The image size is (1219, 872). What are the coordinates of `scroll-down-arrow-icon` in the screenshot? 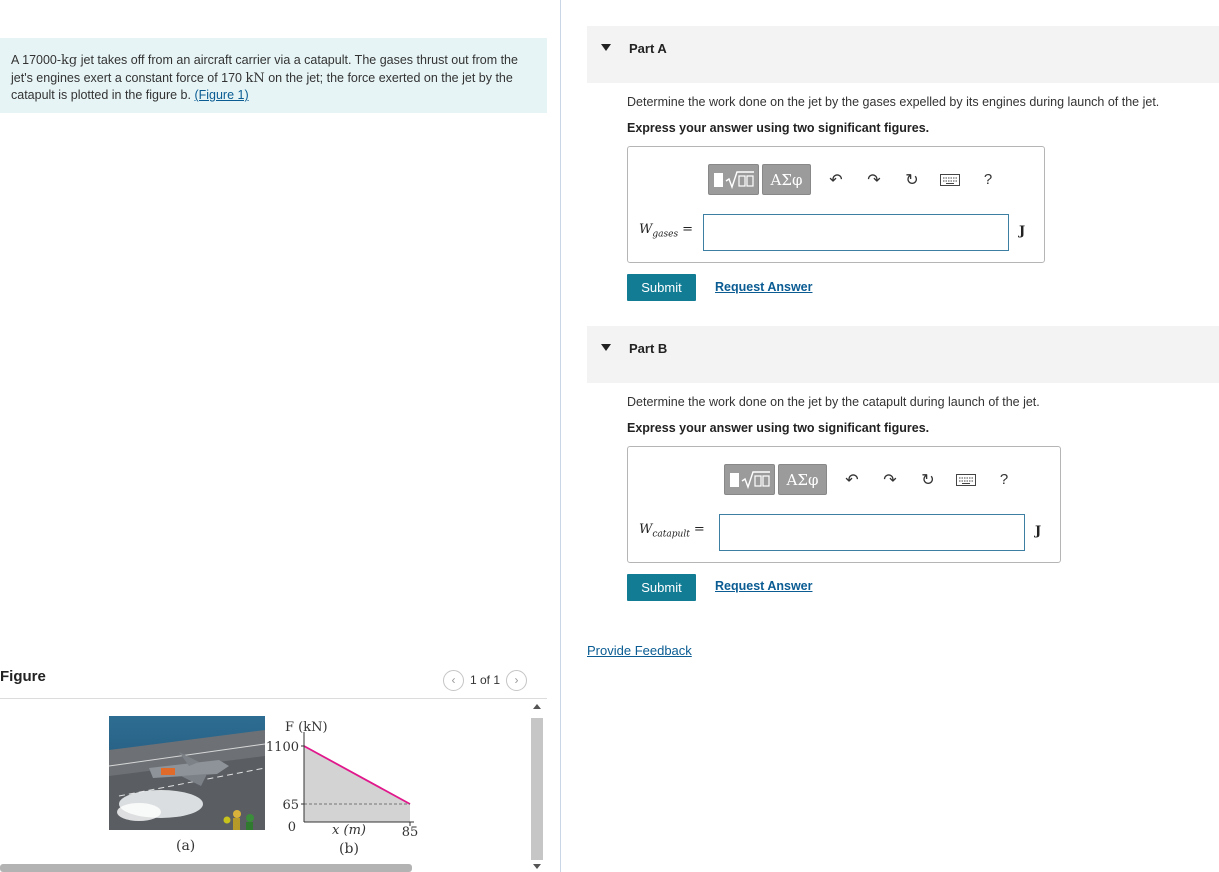 It's located at (537, 866).